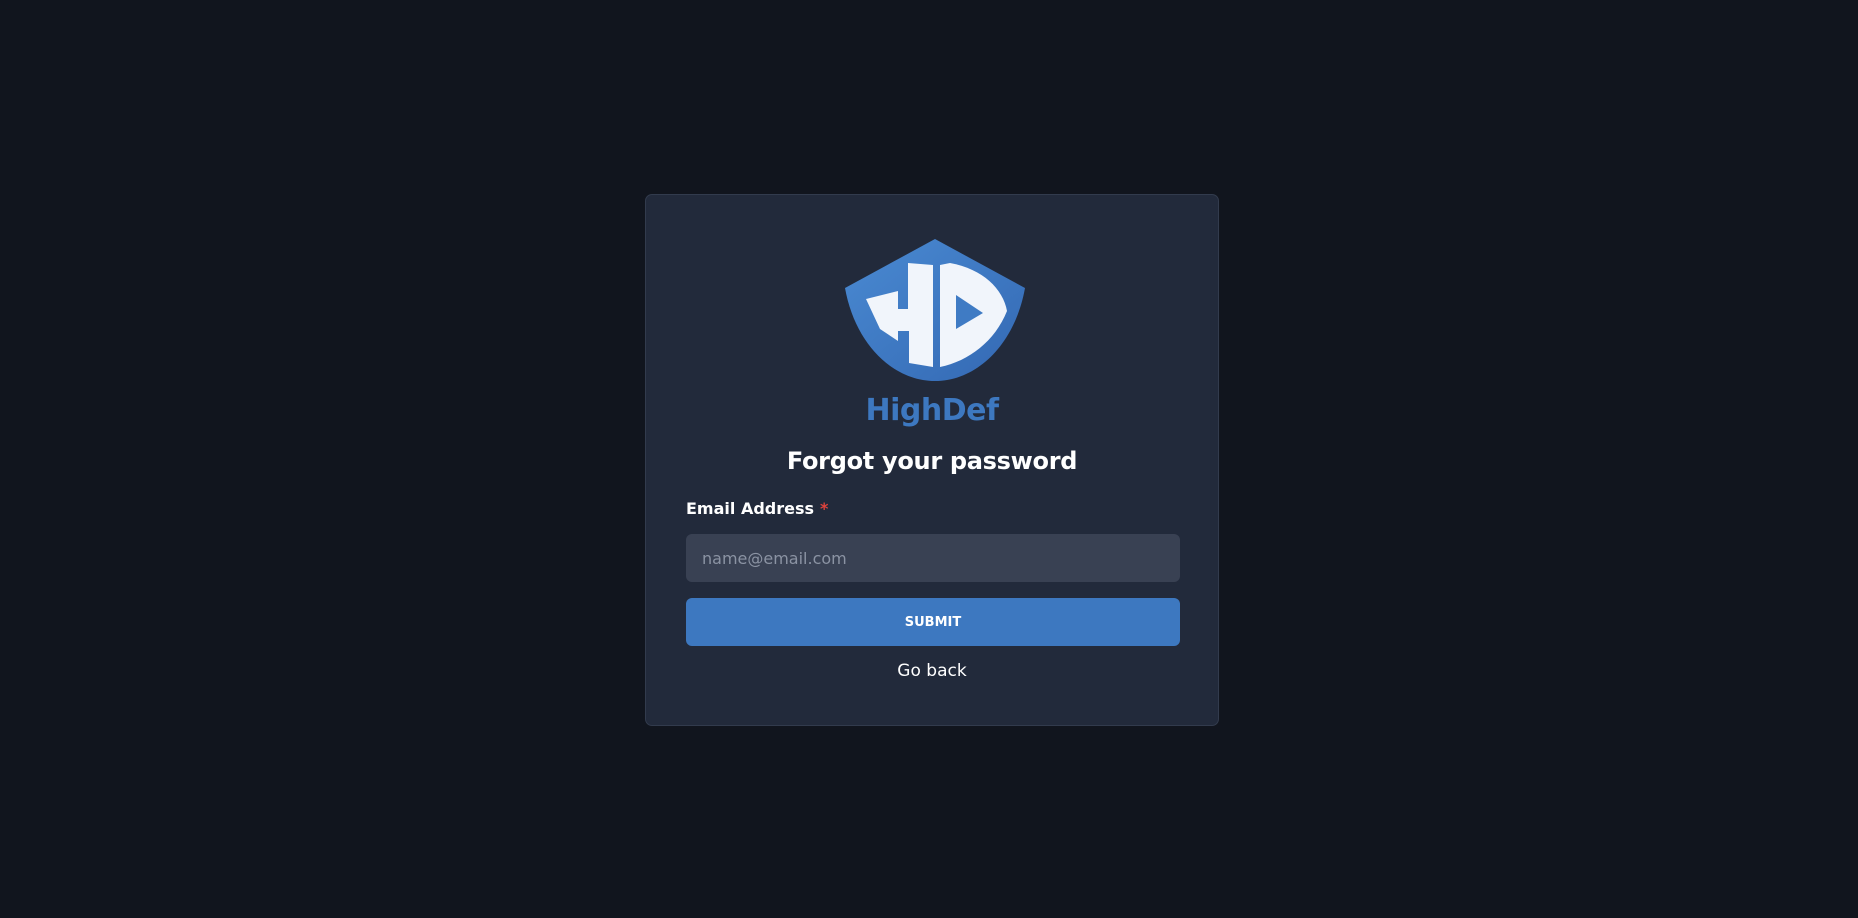  Describe the element at coordinates (932, 671) in the screenshot. I see `go-back-link: Go back` at that location.